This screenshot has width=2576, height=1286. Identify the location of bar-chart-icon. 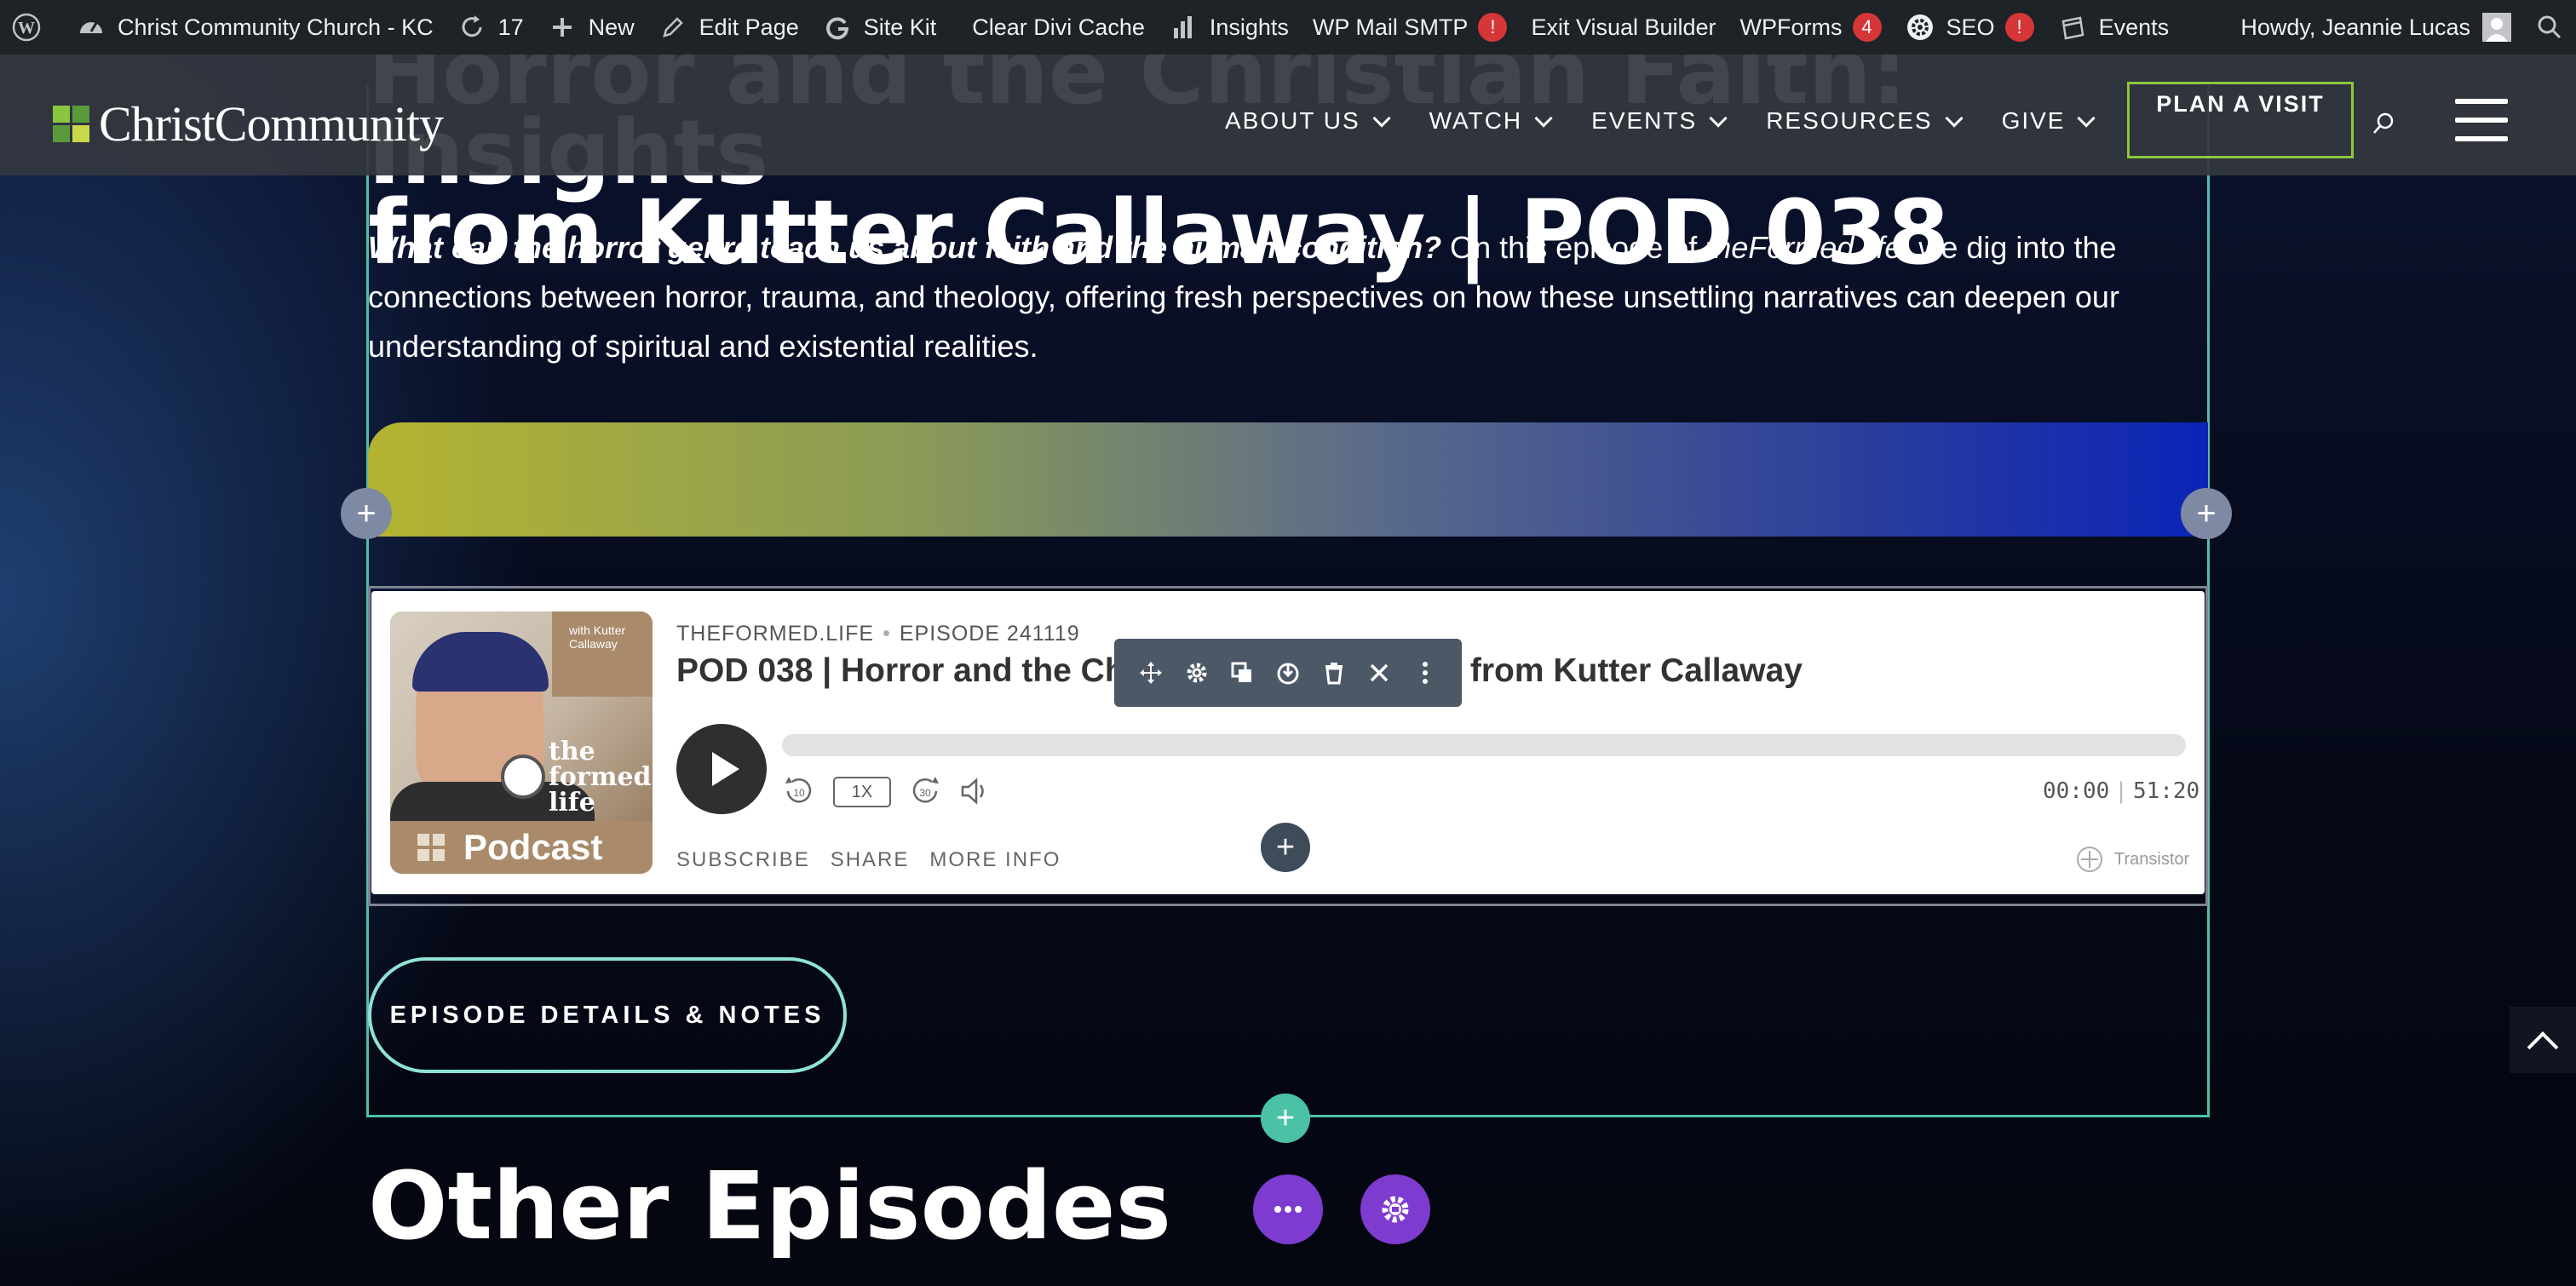
(1184, 27).